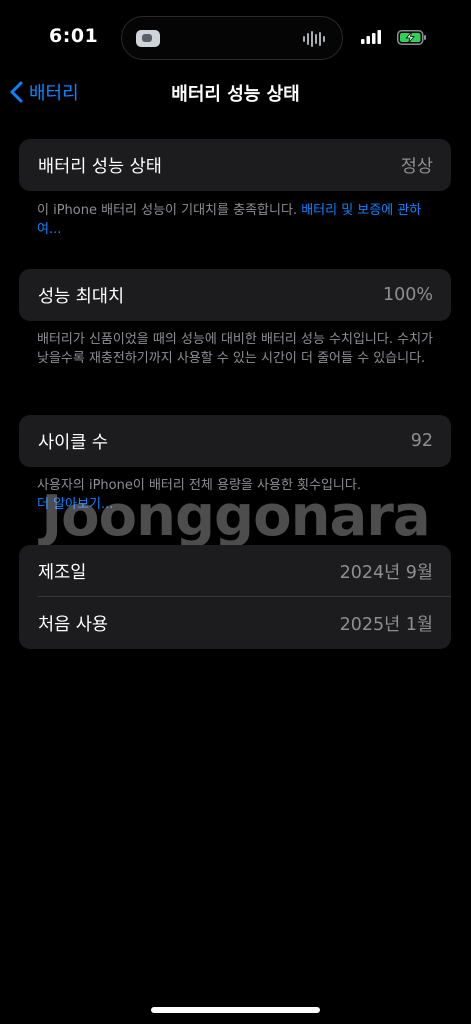 The image size is (471, 1024). What do you see at coordinates (235, 516) in the screenshot?
I see `watermark: Joonggonara` at bounding box center [235, 516].